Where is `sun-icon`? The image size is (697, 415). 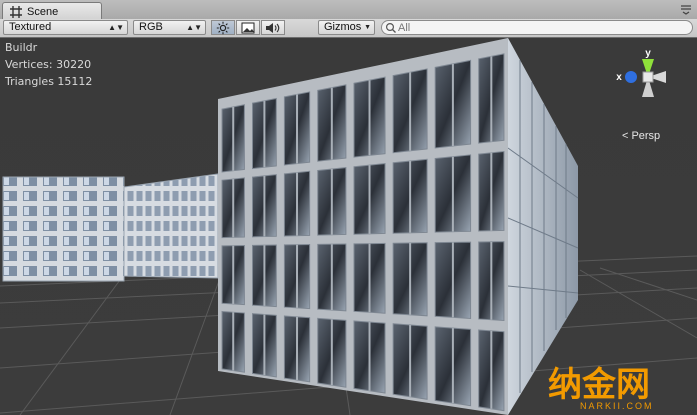 sun-icon is located at coordinates (223, 27).